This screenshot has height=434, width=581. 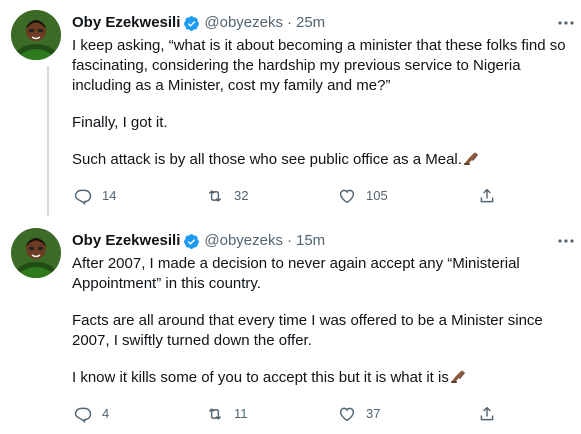 I want to click on reply-count: 14, so click(x=109, y=195).